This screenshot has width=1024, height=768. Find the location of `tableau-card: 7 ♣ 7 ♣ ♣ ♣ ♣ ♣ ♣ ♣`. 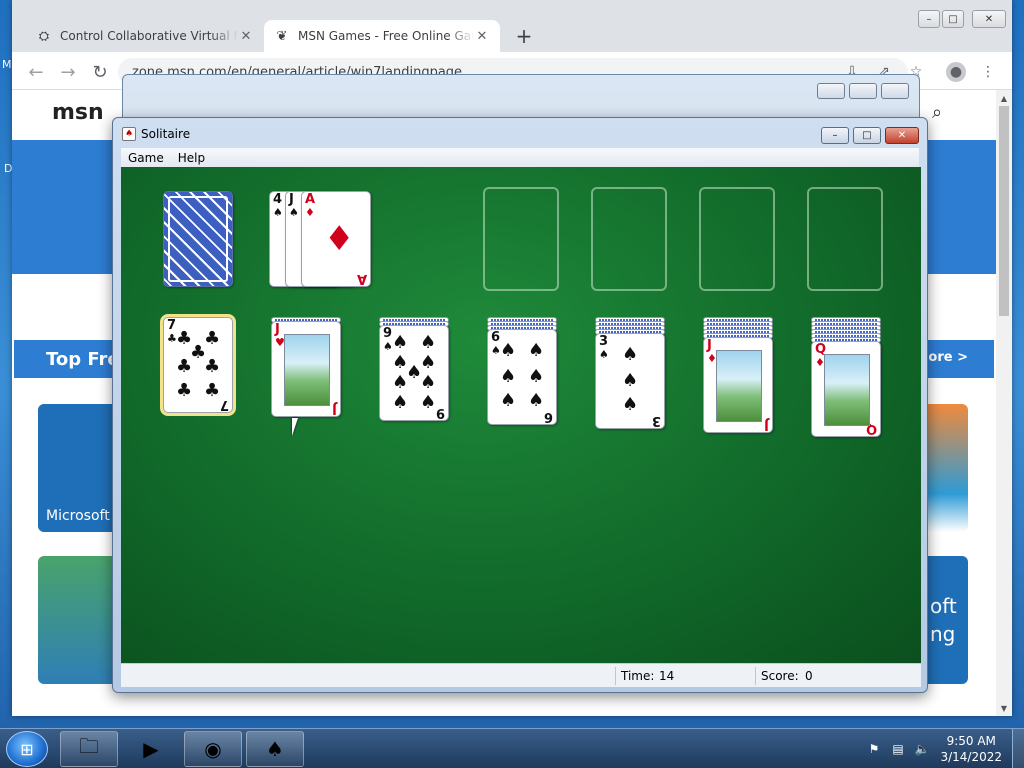

tableau-card: 7 ♣ 7 ♣ ♣ ♣ ♣ ♣ ♣ ♣ is located at coordinates (198, 365).